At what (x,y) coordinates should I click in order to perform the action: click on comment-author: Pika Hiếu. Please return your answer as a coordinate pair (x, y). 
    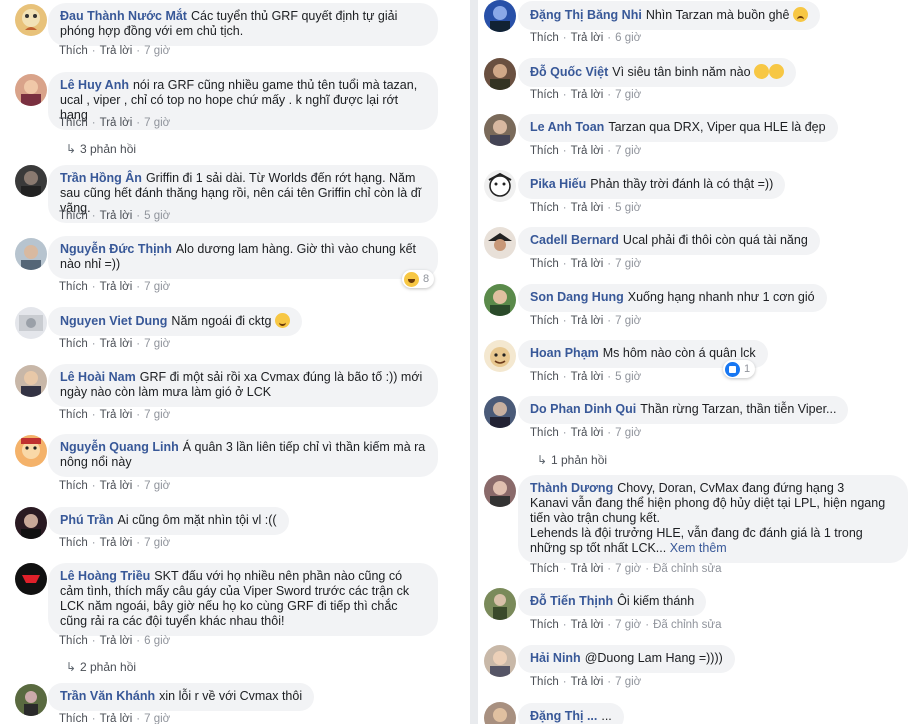
    Looking at the image, I should click on (558, 184).